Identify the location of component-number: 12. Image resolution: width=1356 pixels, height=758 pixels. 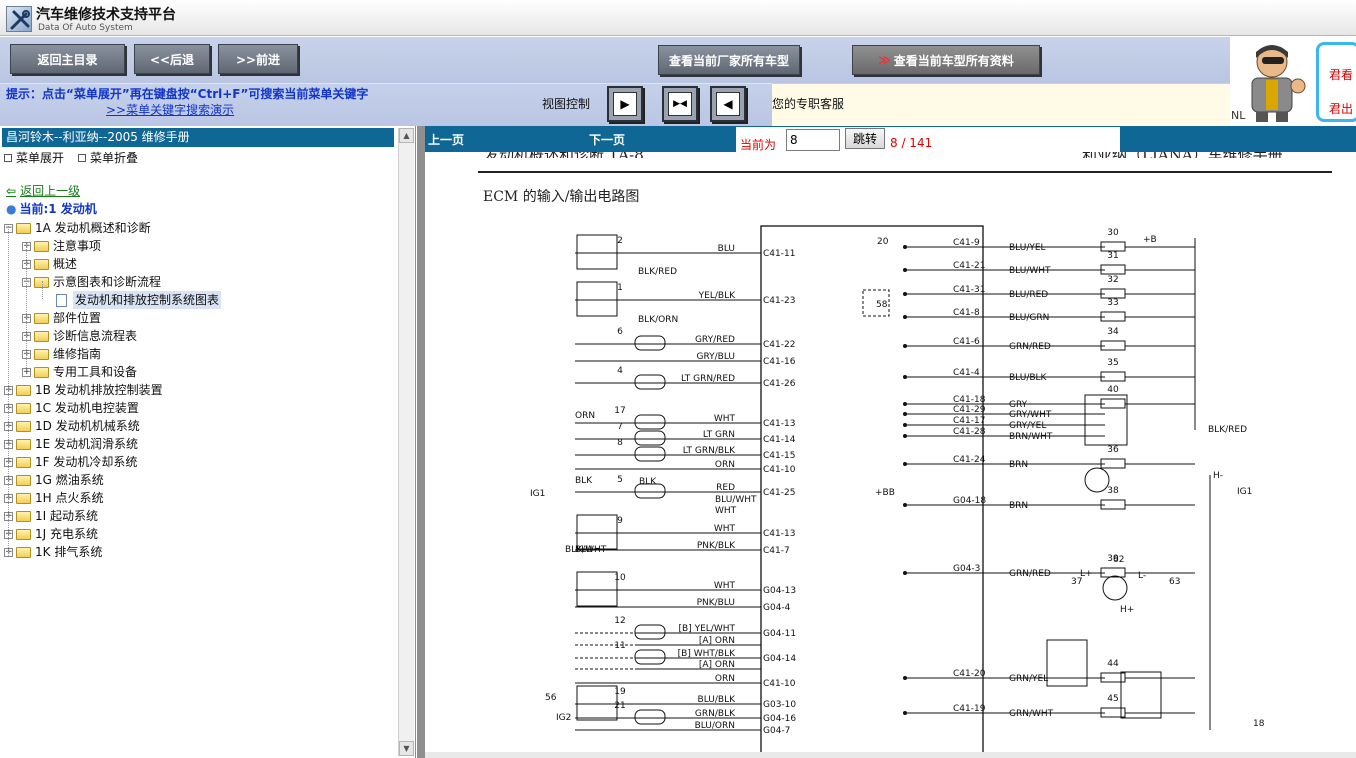
(619, 621).